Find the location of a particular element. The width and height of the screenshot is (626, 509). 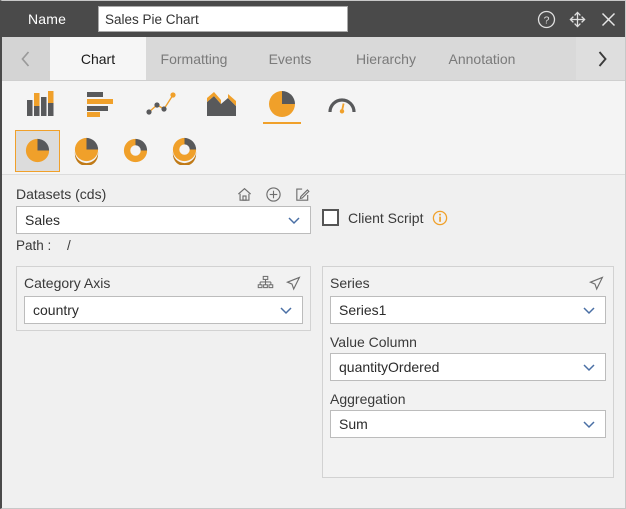

series-select: Series1 is located at coordinates (468, 310).